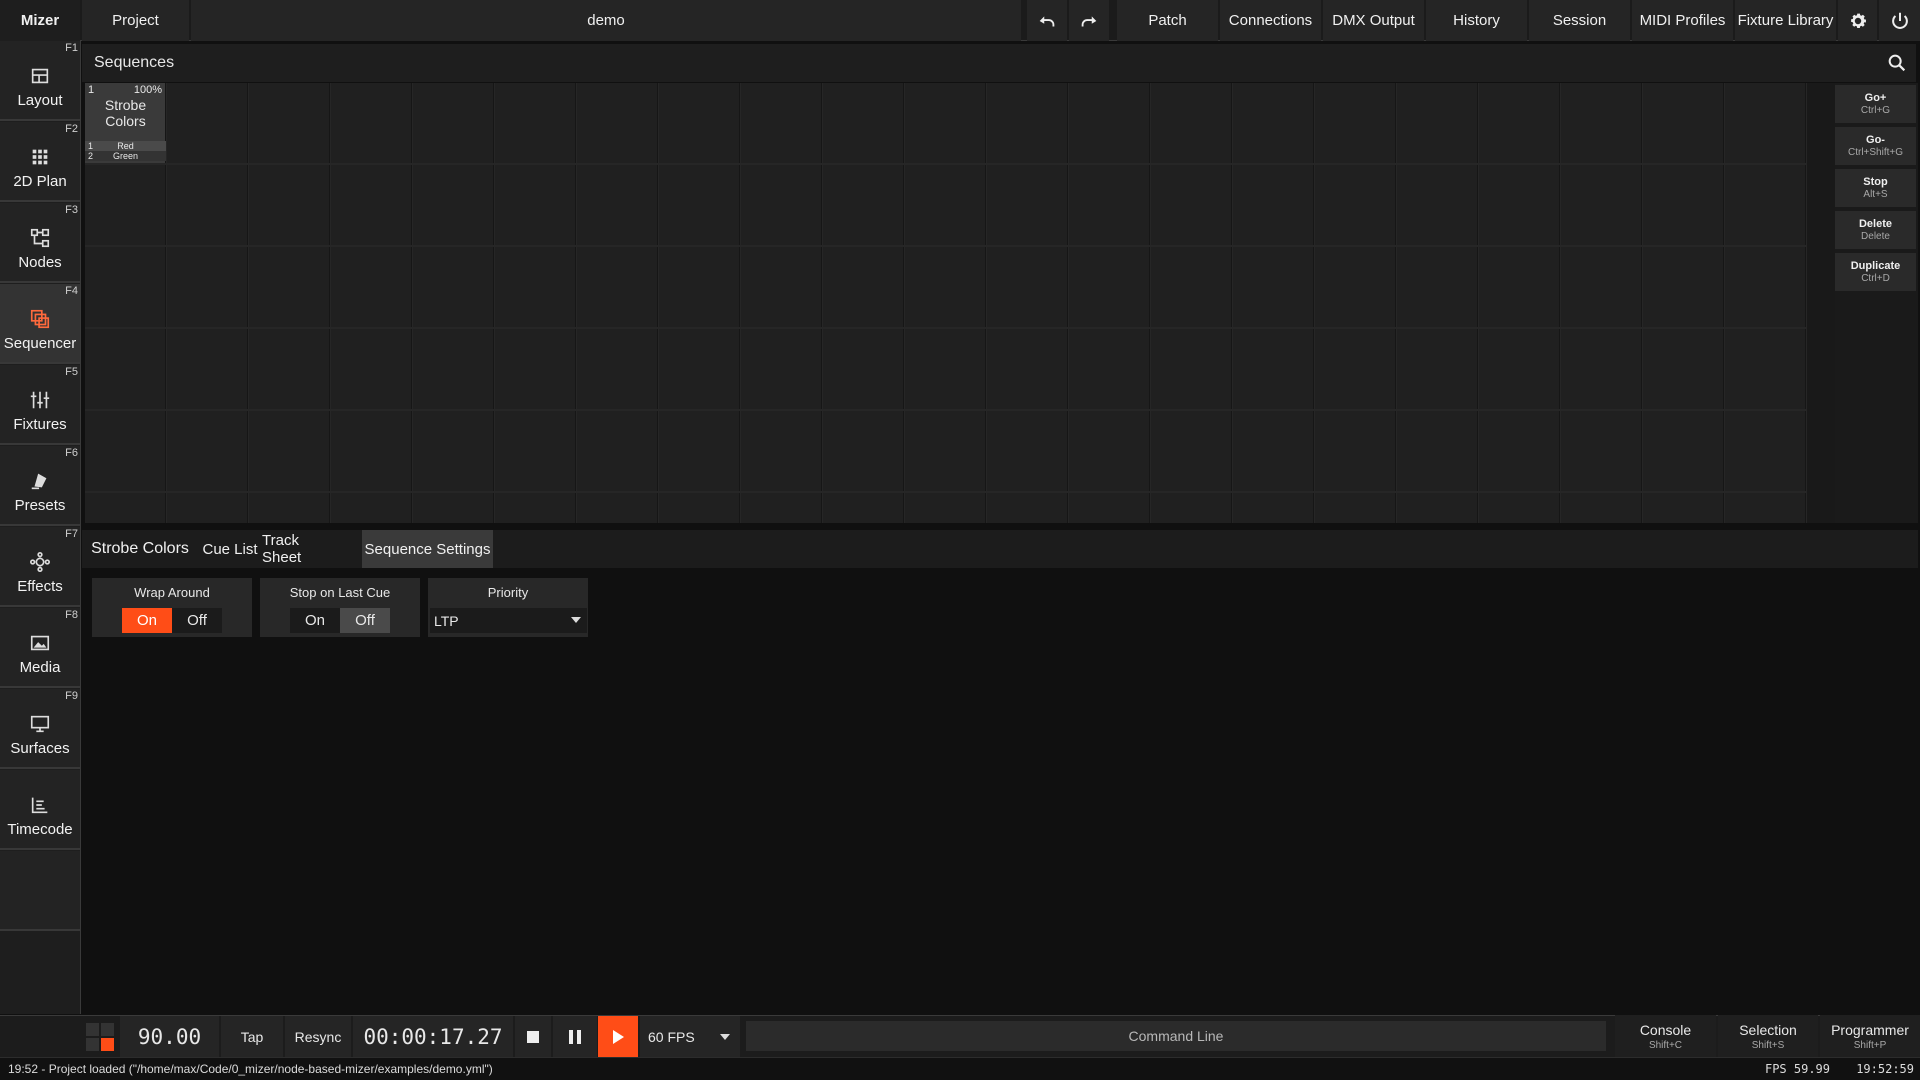 This screenshot has height=1080, width=1920. I want to click on delete-button: Delete Delete, so click(1875, 230).